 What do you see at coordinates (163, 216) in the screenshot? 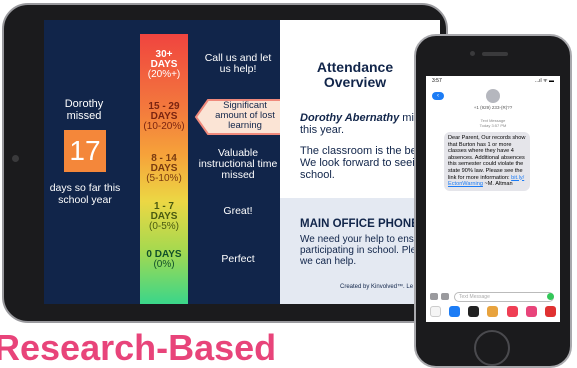
I see `scale-tier-1-7: 1 - 7 DAYS (0-5%)` at bounding box center [163, 216].